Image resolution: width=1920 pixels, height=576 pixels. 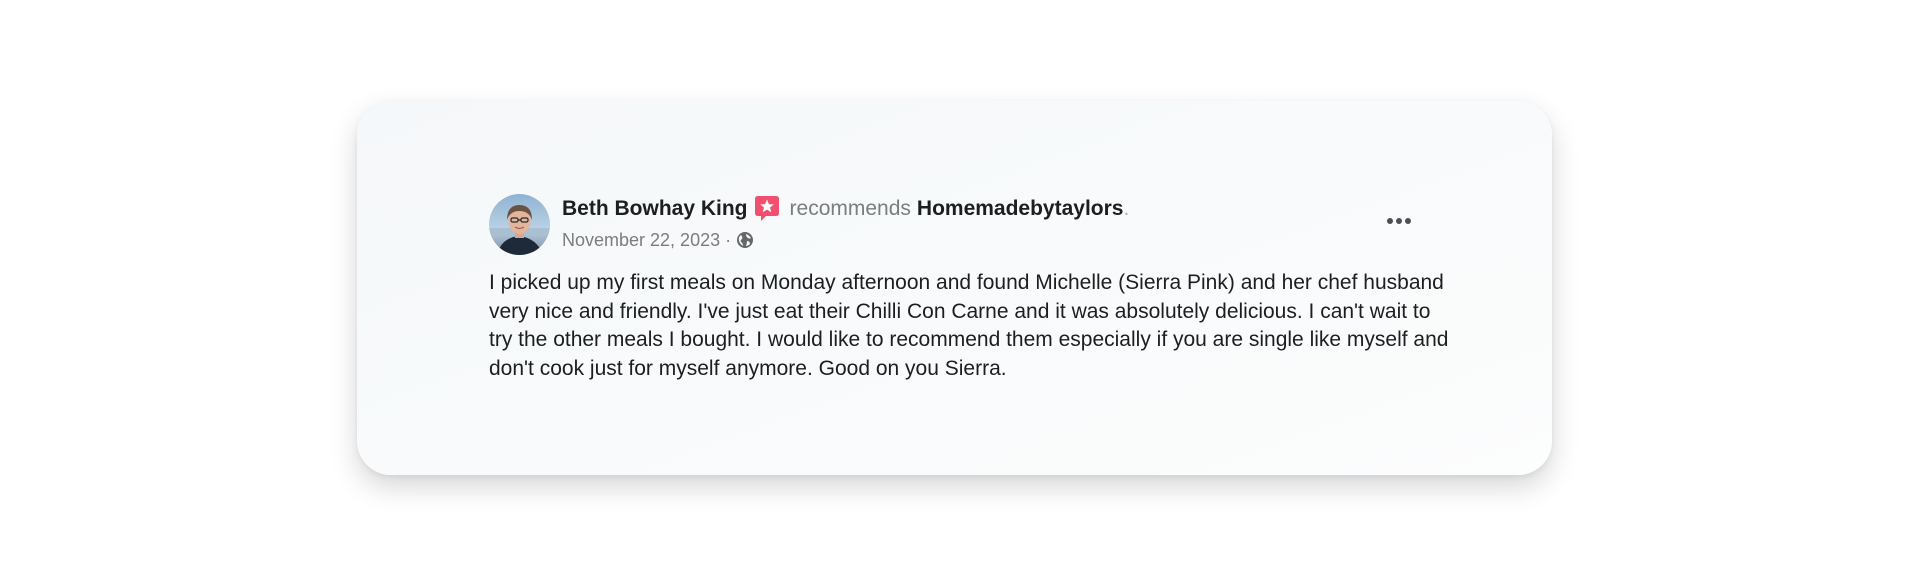 What do you see at coordinates (850, 208) in the screenshot?
I see `action-text: recommends` at bounding box center [850, 208].